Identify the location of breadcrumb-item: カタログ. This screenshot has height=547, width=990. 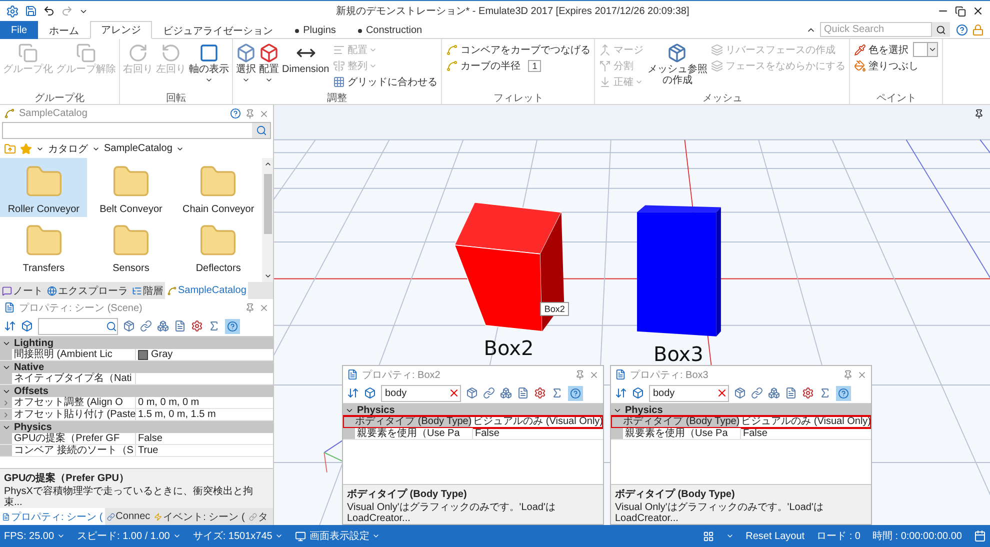
(68, 149).